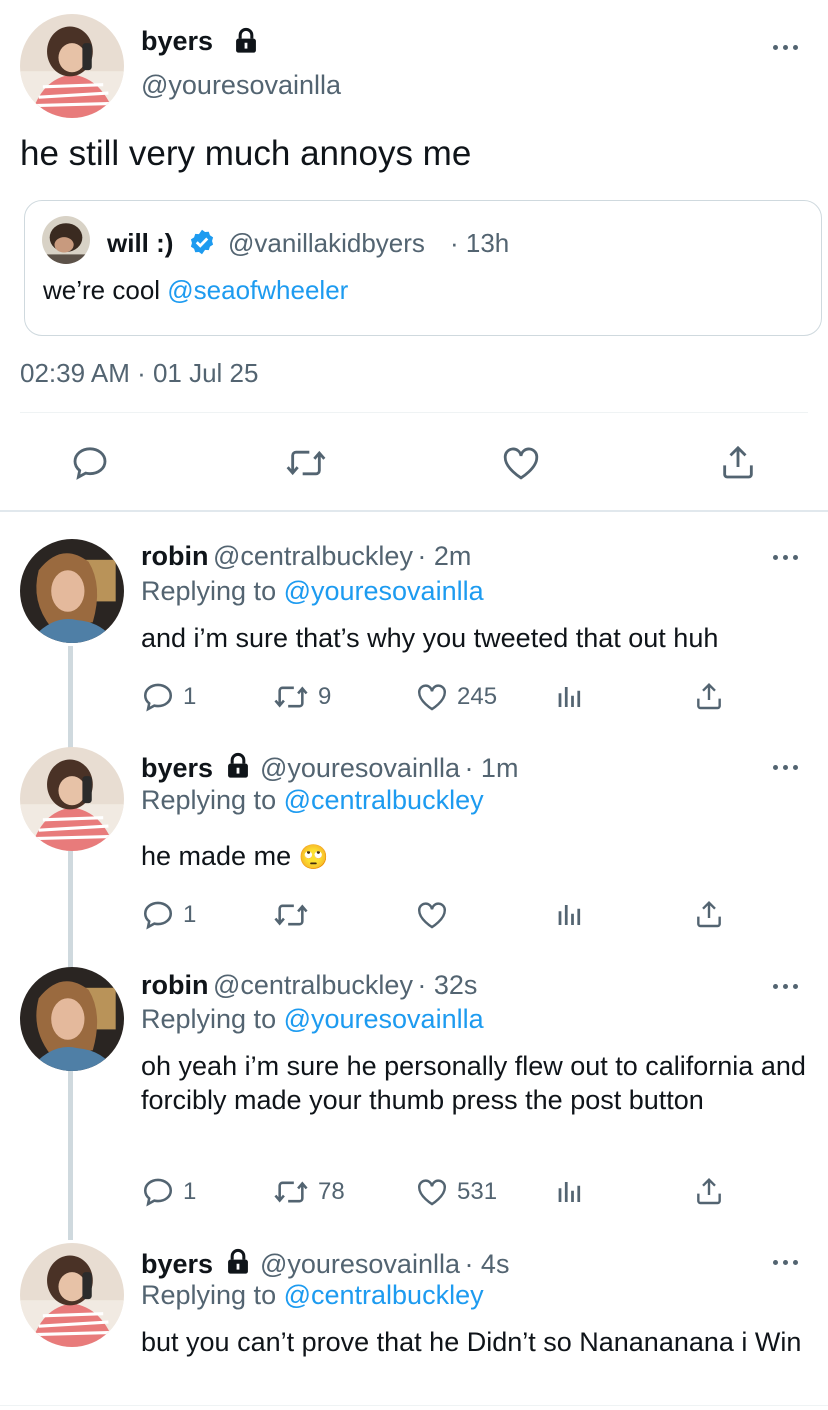  What do you see at coordinates (70, 943) in the screenshot?
I see `thread-line` at bounding box center [70, 943].